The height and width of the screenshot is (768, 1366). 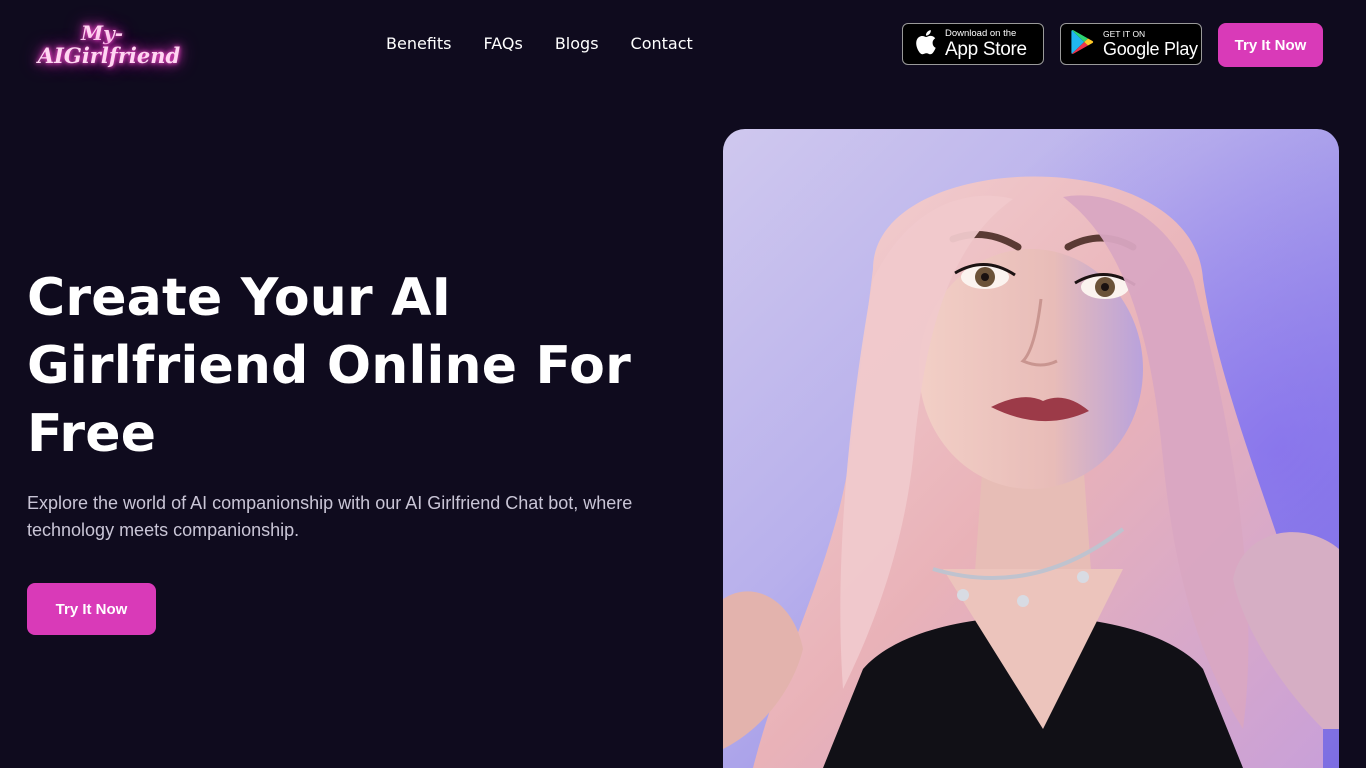 I want to click on app-store-big-text: App Store, so click(x=986, y=49).